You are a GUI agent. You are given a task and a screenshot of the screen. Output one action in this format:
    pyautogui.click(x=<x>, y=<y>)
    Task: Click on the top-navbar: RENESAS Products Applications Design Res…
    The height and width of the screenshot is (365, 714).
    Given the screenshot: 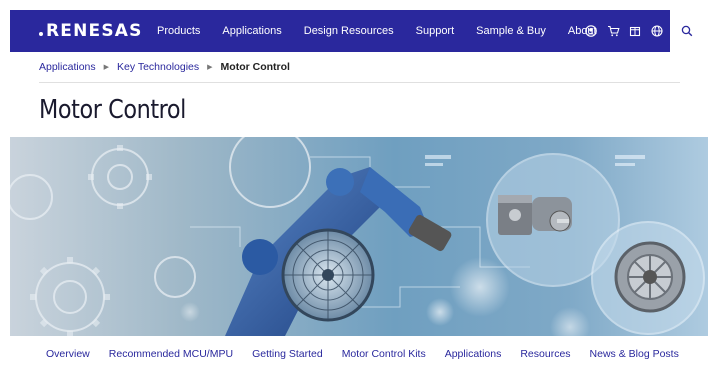 What is the action you would take?
    pyautogui.click(x=357, y=31)
    